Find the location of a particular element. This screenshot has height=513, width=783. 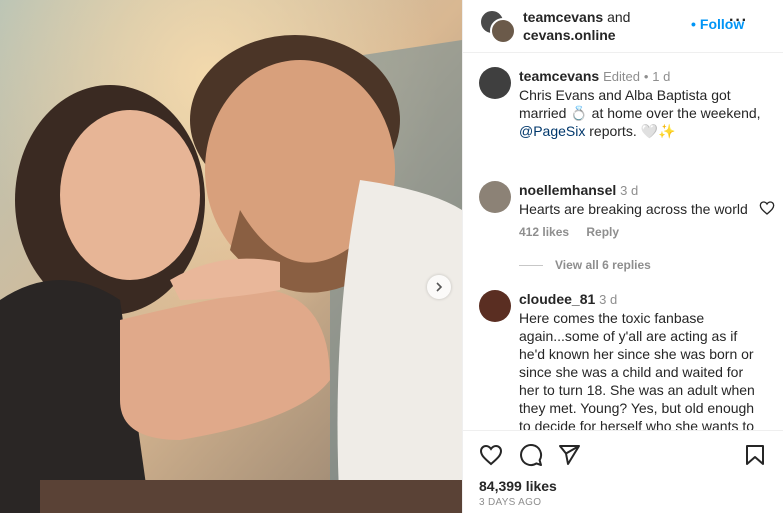

chevron-right-icon is located at coordinates (439, 287).